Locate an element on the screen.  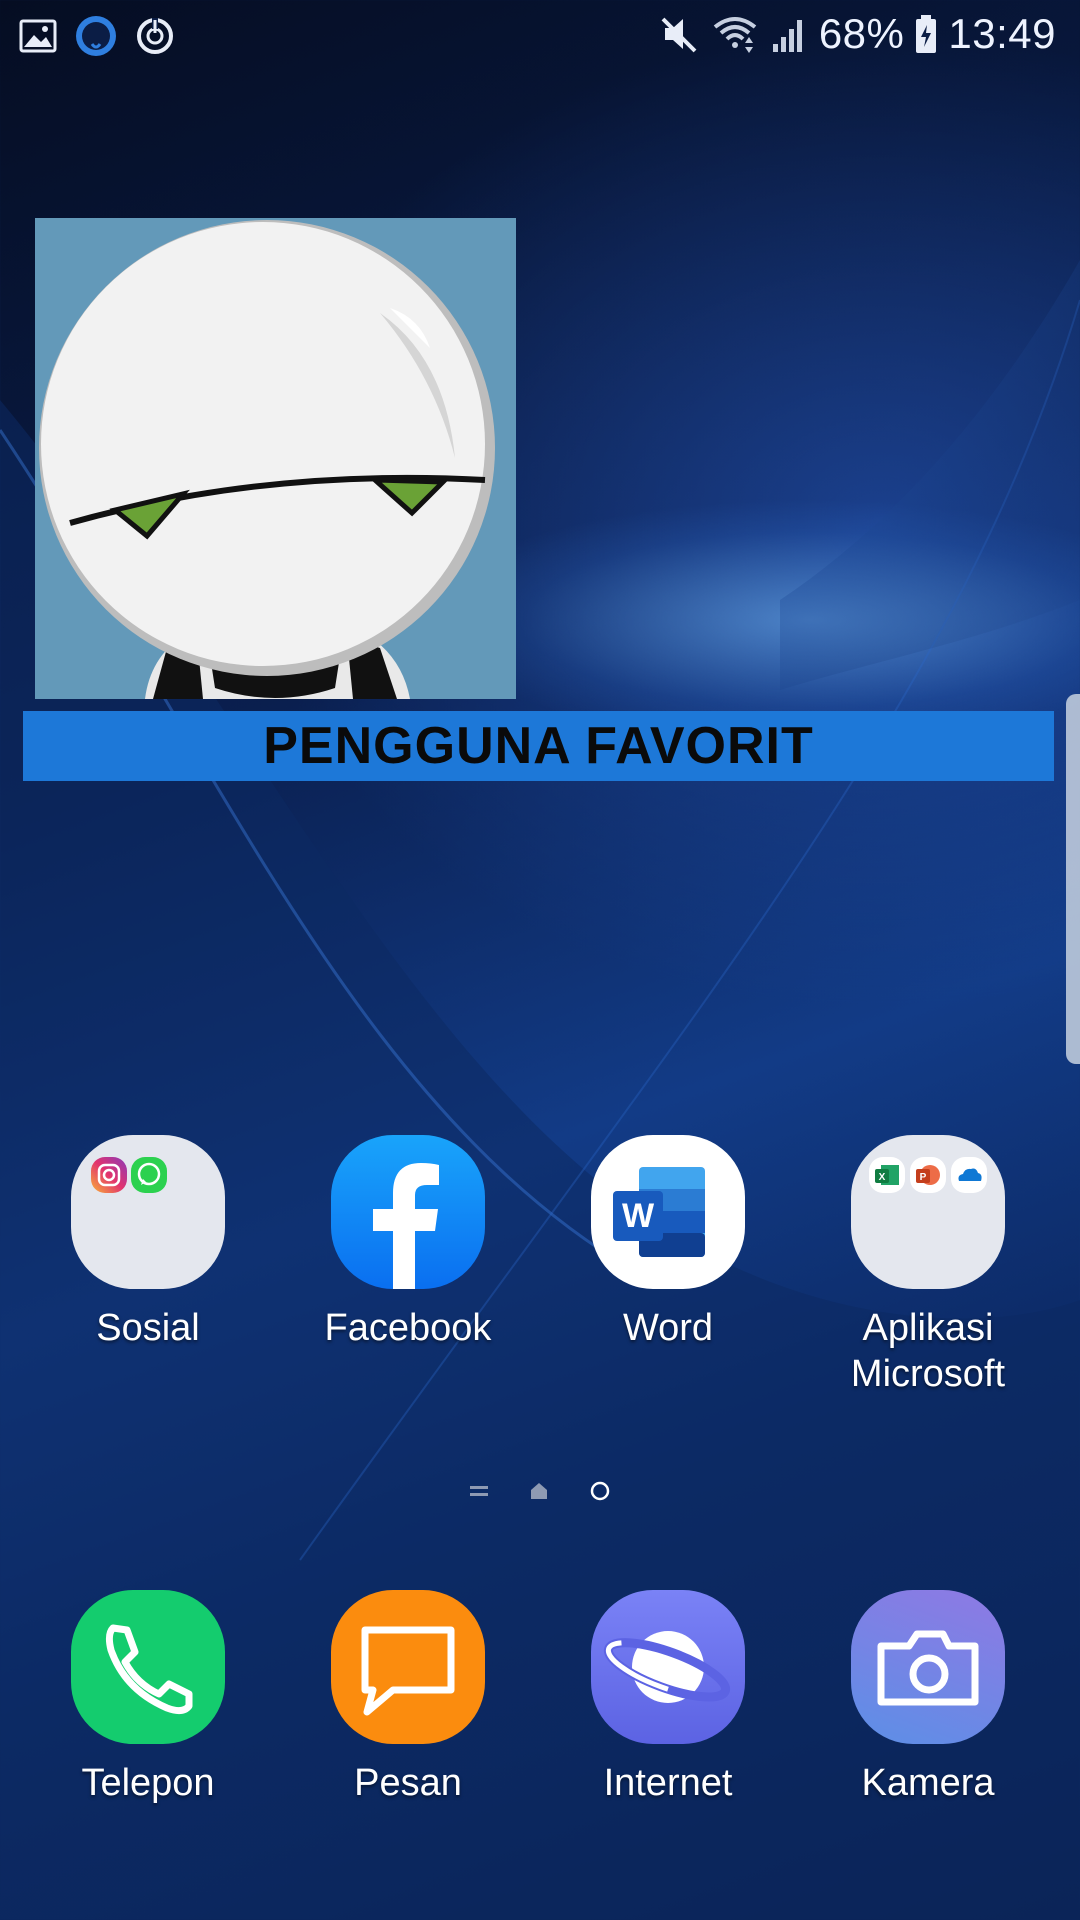
battery-icon is located at coordinates (926, 34).